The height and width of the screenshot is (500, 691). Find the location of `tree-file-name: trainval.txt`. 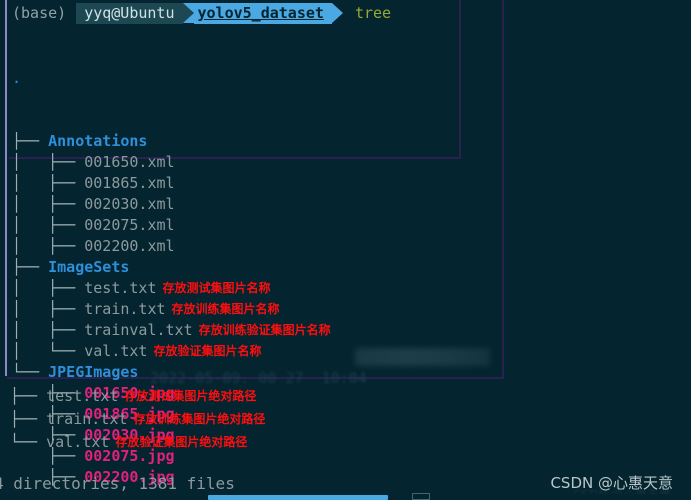

tree-file-name: trainval.txt is located at coordinates (138, 330).